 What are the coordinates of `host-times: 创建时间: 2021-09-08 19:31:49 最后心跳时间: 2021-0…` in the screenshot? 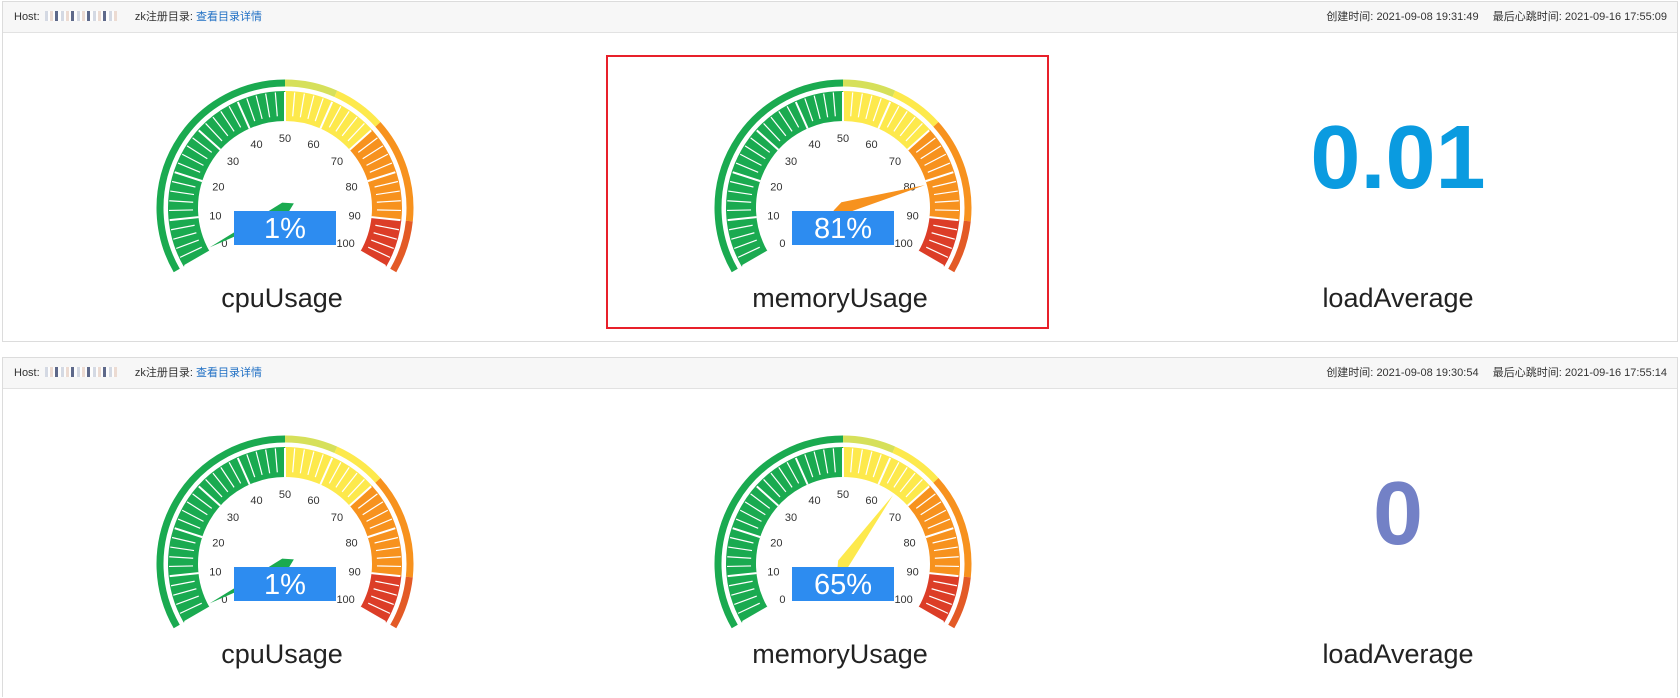 It's located at (1496, 17).